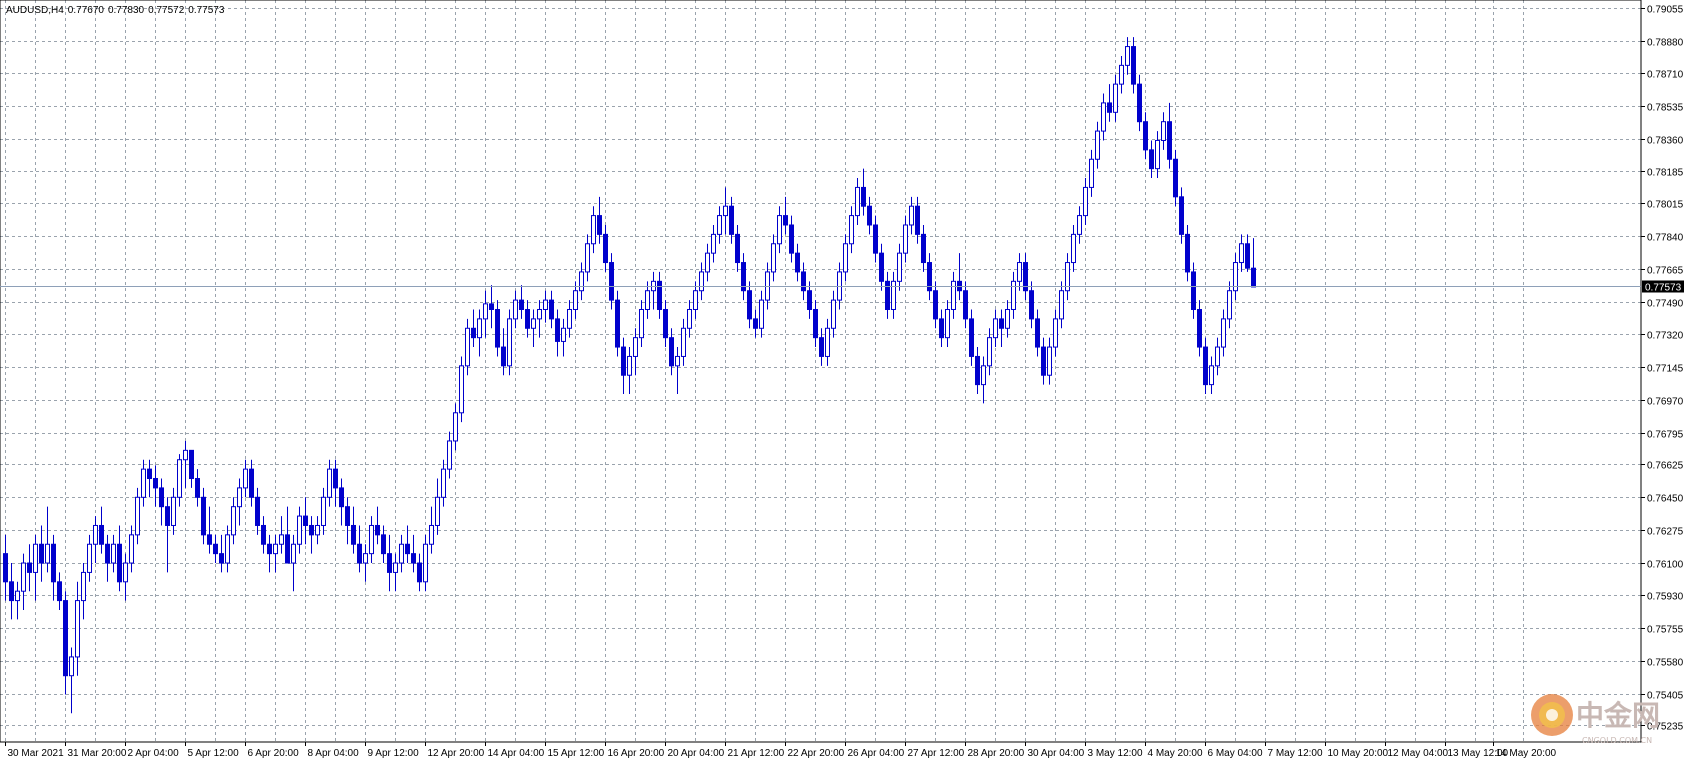 This screenshot has width=1684, height=768. I want to click on symbol-info: AUDUSD,H4 0.77670 0.77830 0.77572 0.77573, so click(117, 10).